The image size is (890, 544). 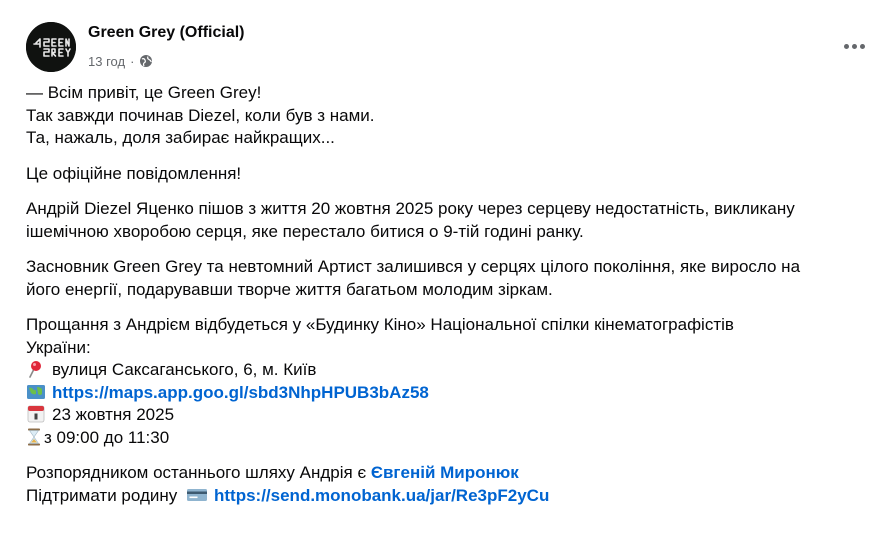 What do you see at coordinates (451, 370) in the screenshot?
I see `address-line: вулиця Саксаганського, 6, м. Київ` at bounding box center [451, 370].